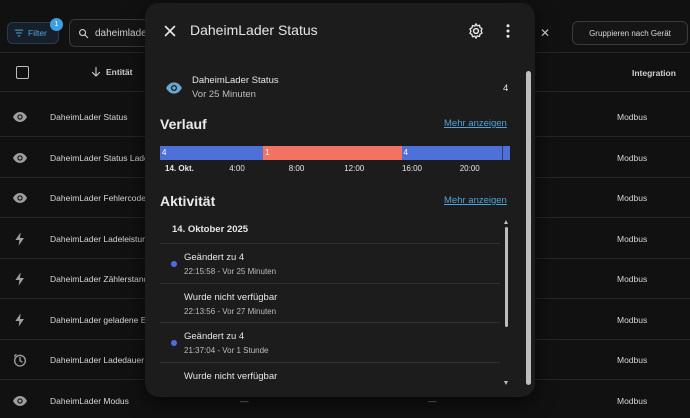 The width and height of the screenshot is (690, 418). I want to click on timeline-tick-label: 12:00, so click(354, 168).